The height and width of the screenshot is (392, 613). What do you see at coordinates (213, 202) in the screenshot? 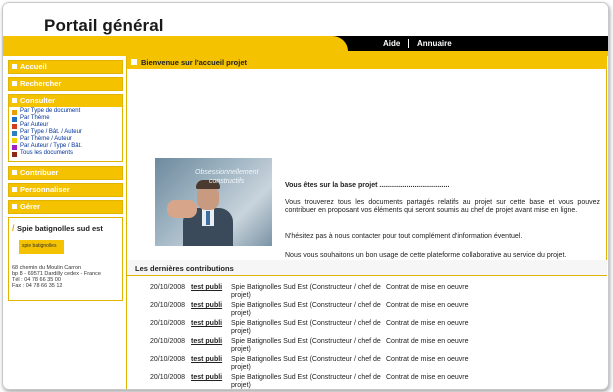
I see `businessman-photo: Obsessionnellement constructifs` at bounding box center [213, 202].